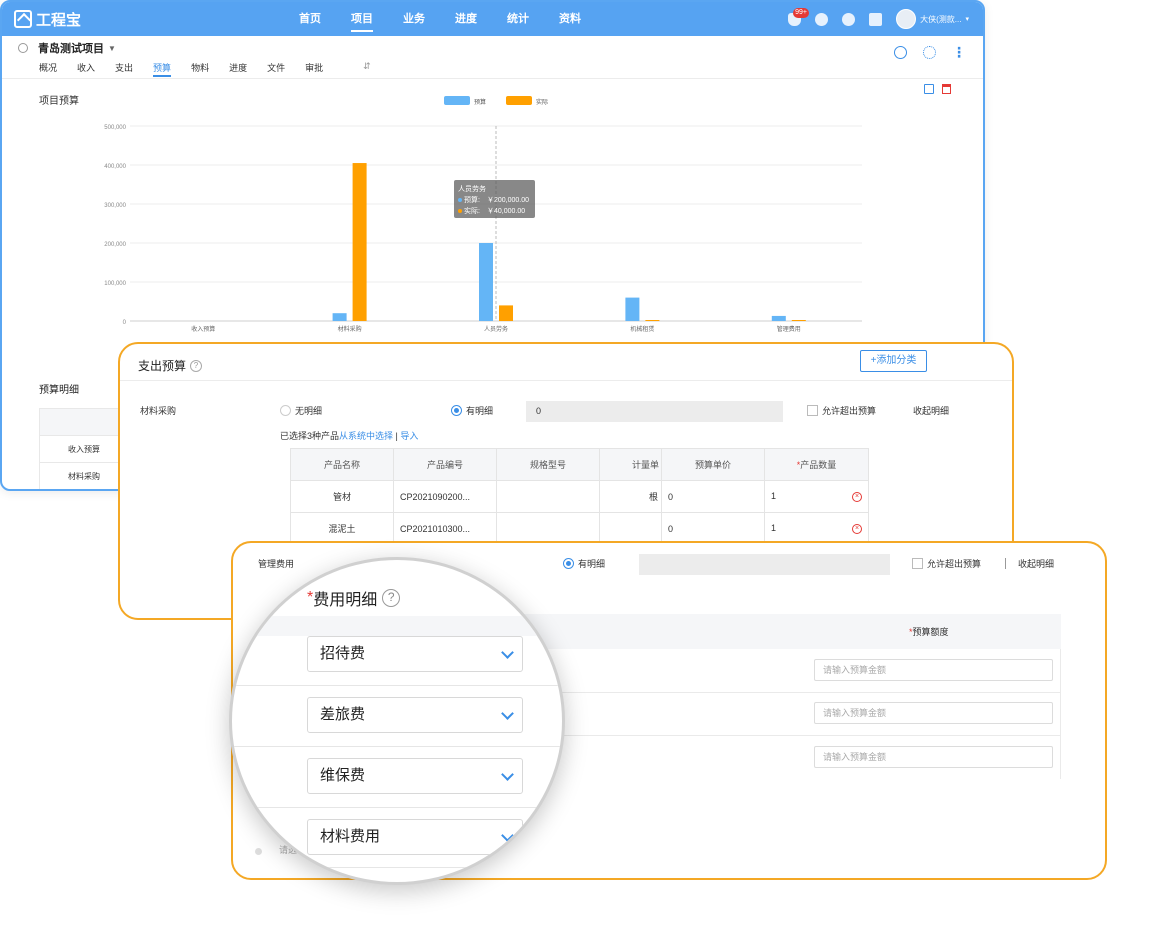 The width and height of the screenshot is (1149, 947). I want to click on nav-statistics: 统计, so click(518, 19).